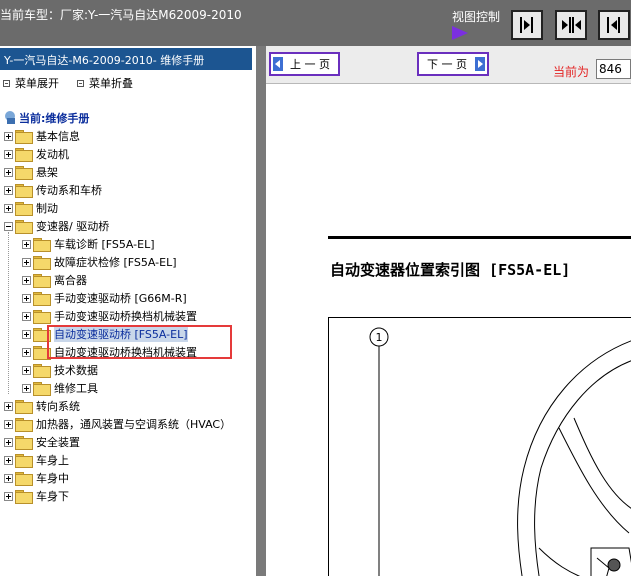  What do you see at coordinates (69, 190) in the screenshot?
I see `tree-node-label: 传动系和车桥` at bounding box center [69, 190].